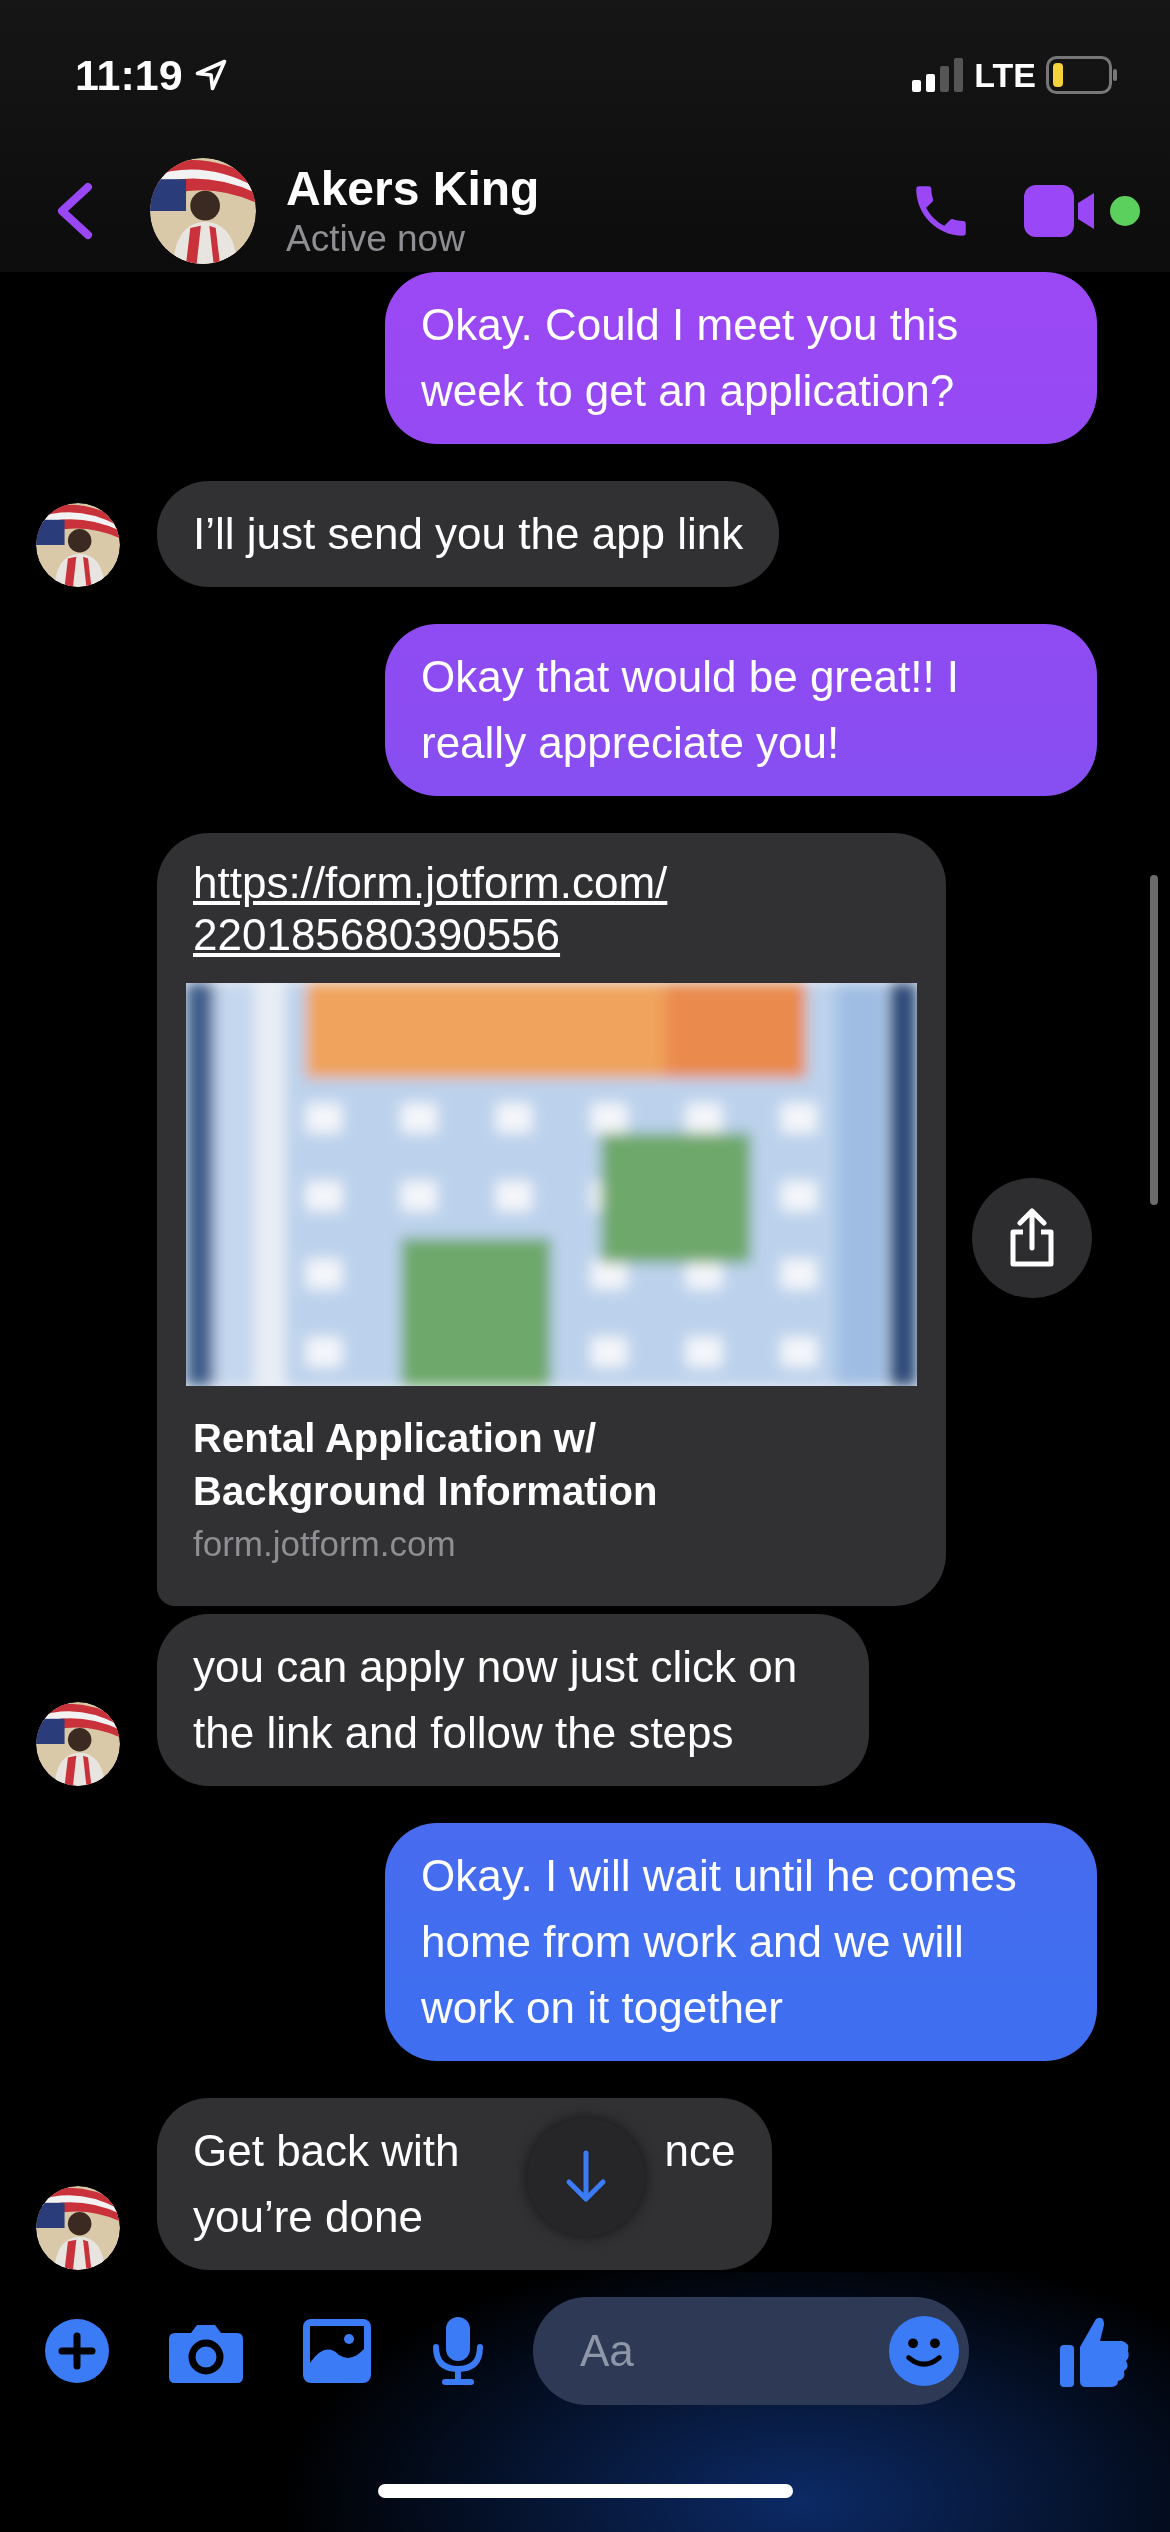 This screenshot has width=1170, height=2532. What do you see at coordinates (938, 75) in the screenshot?
I see `signal-icon` at bounding box center [938, 75].